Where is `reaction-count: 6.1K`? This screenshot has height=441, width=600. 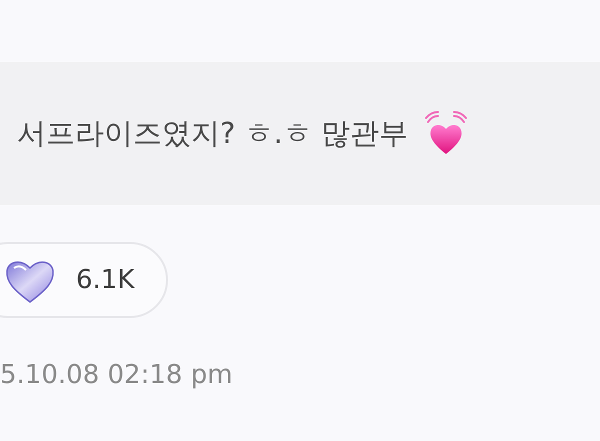
reaction-count: 6.1K is located at coordinates (105, 280).